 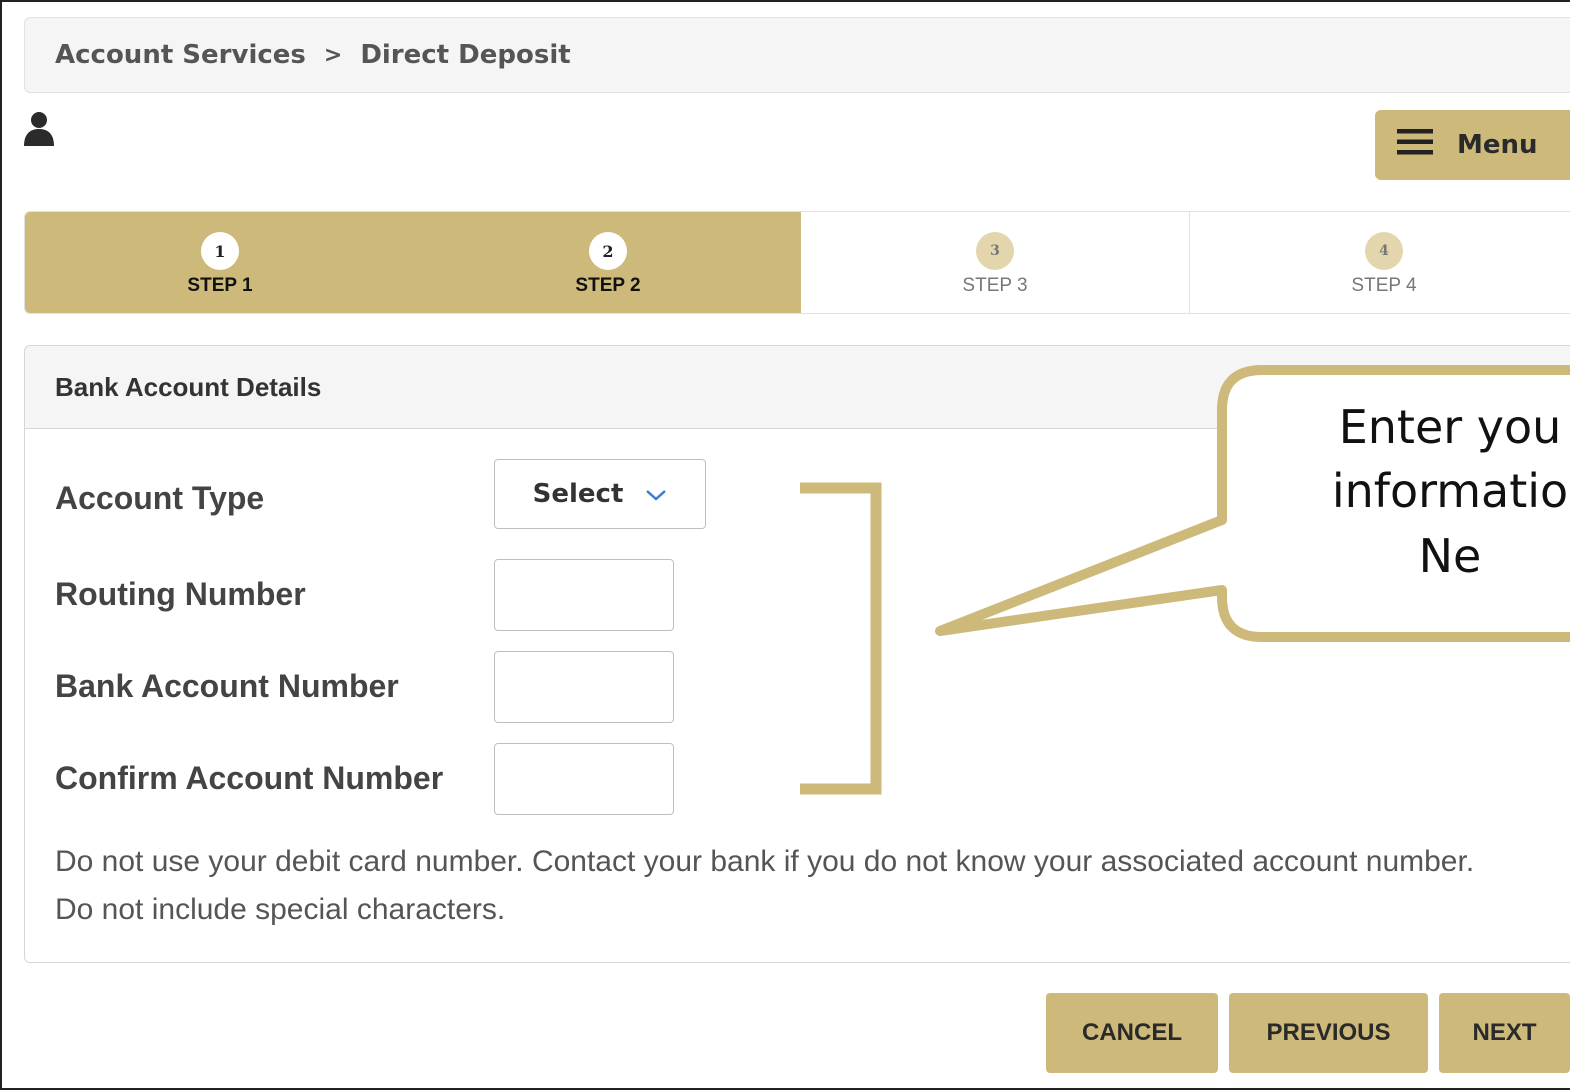 I want to click on callout-text: Enter you informatio Ne, so click(x=1405, y=491).